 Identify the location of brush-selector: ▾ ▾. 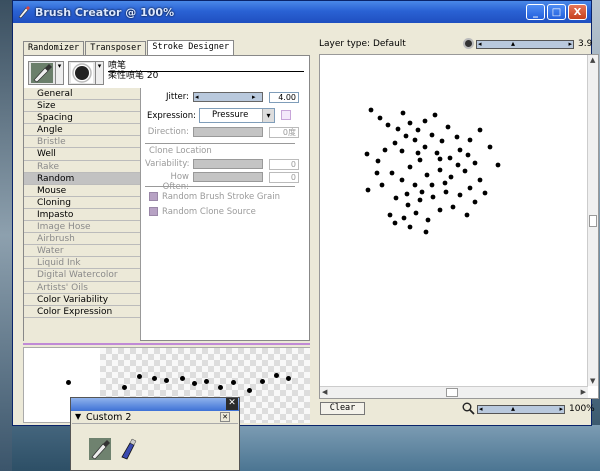
(66, 73).